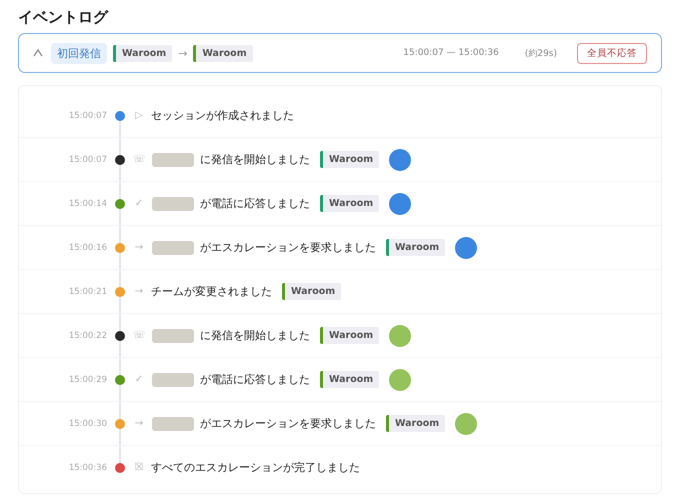 This screenshot has height=504, width=680. Describe the element at coordinates (38, 53) in the screenshot. I see `chevron-icon` at that location.